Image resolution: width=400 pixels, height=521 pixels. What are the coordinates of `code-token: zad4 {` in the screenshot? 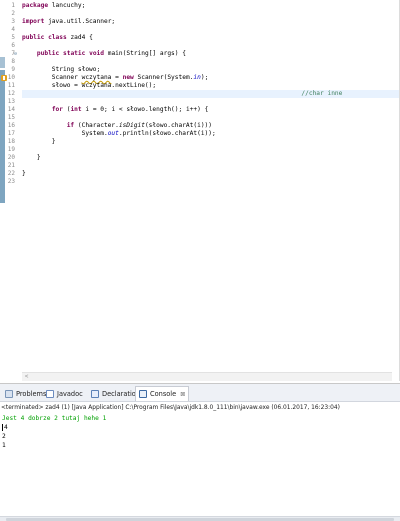 It's located at (79, 37).